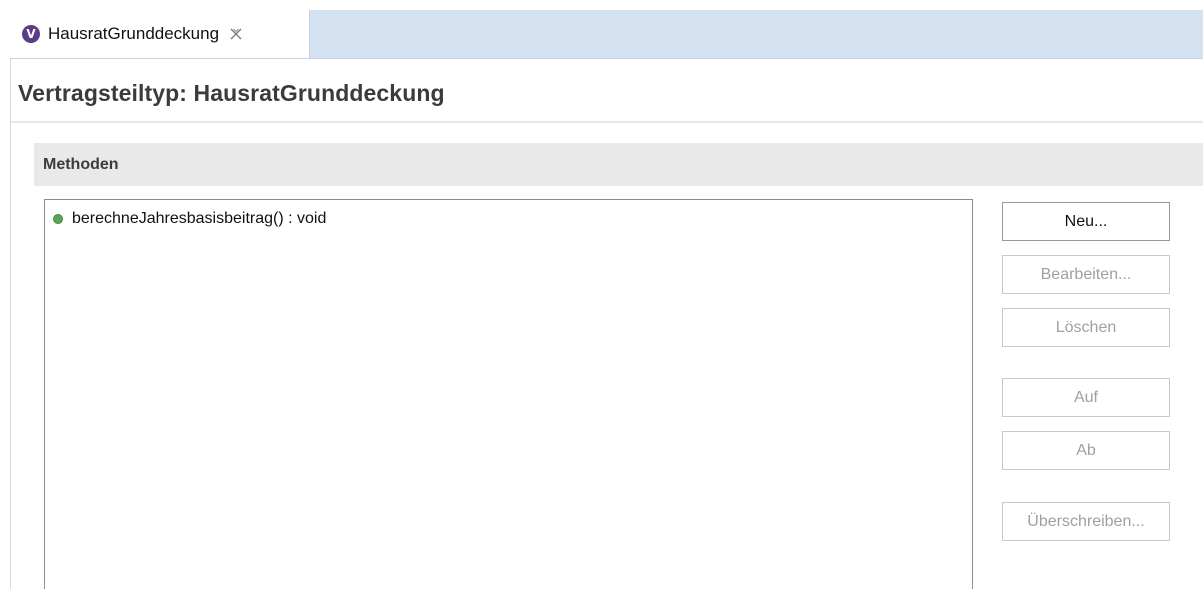 The height and width of the screenshot is (589, 1203). Describe the element at coordinates (606, 34) in the screenshot. I see `editor-tab-bar: V HausratGrunddeckung` at that location.